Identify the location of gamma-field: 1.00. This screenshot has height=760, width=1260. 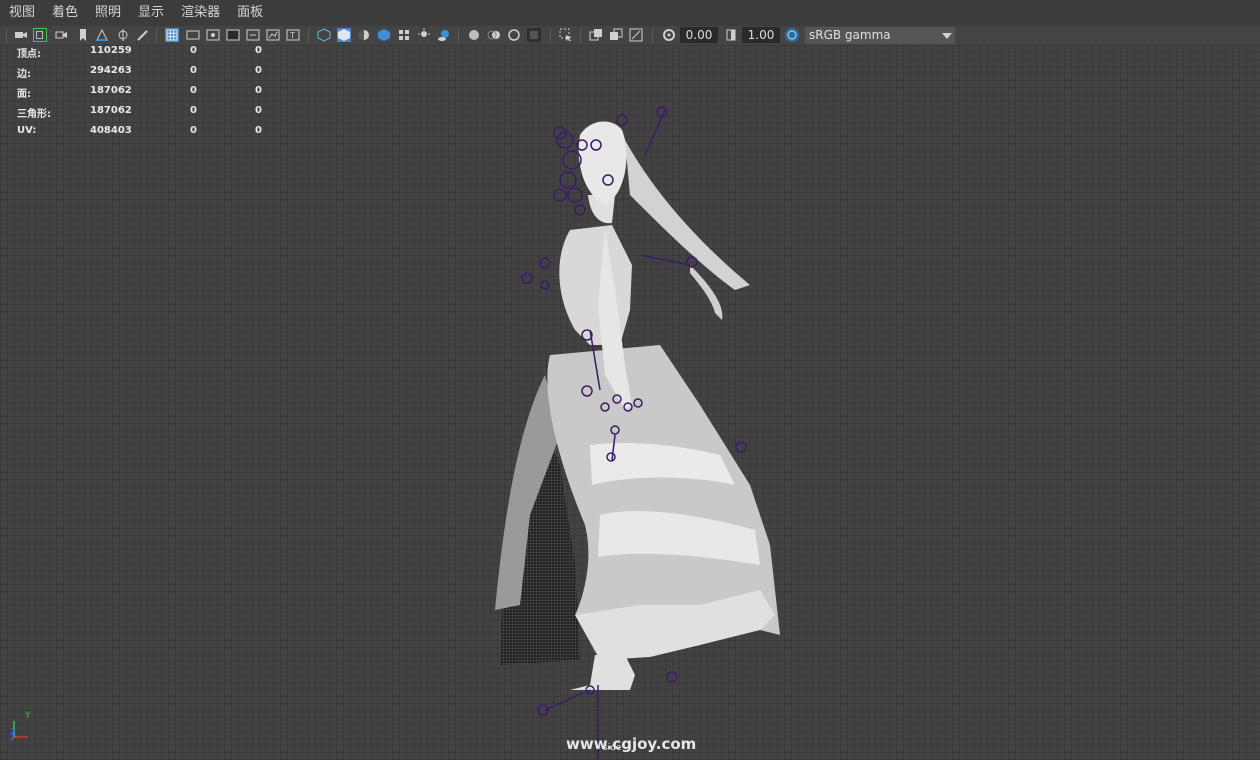
(761, 35).